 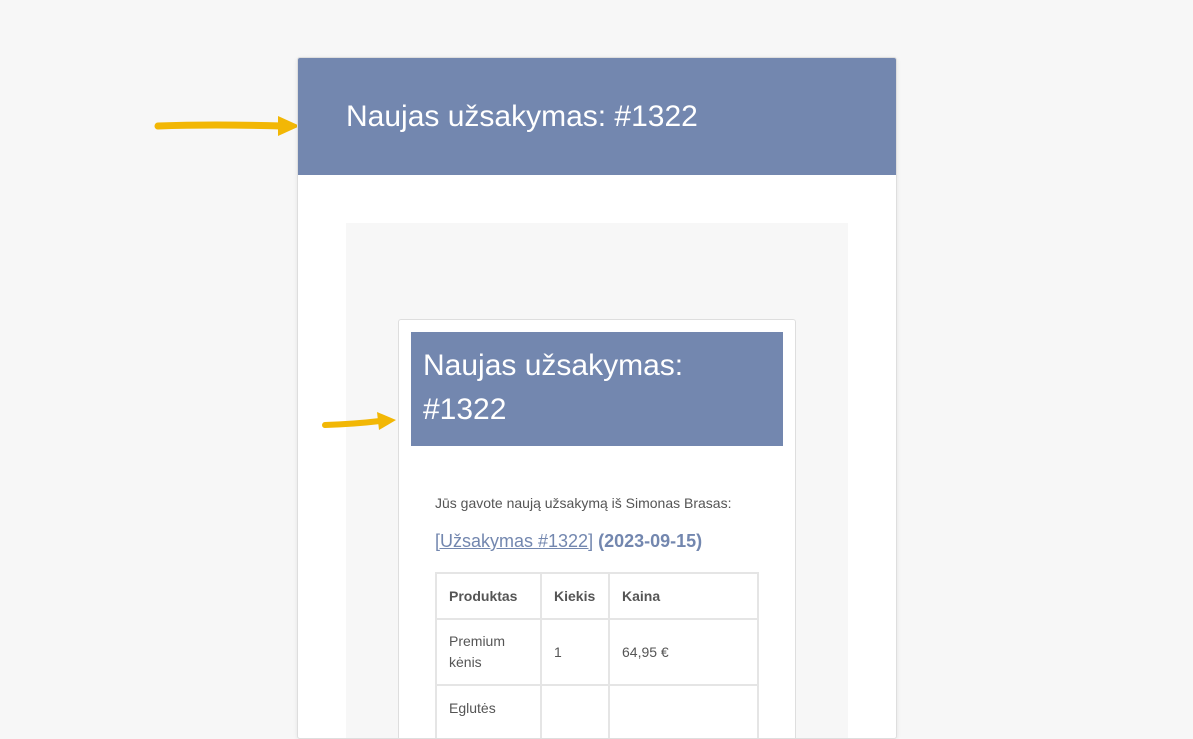 I want to click on quantity-cell, so click(x=575, y=711).